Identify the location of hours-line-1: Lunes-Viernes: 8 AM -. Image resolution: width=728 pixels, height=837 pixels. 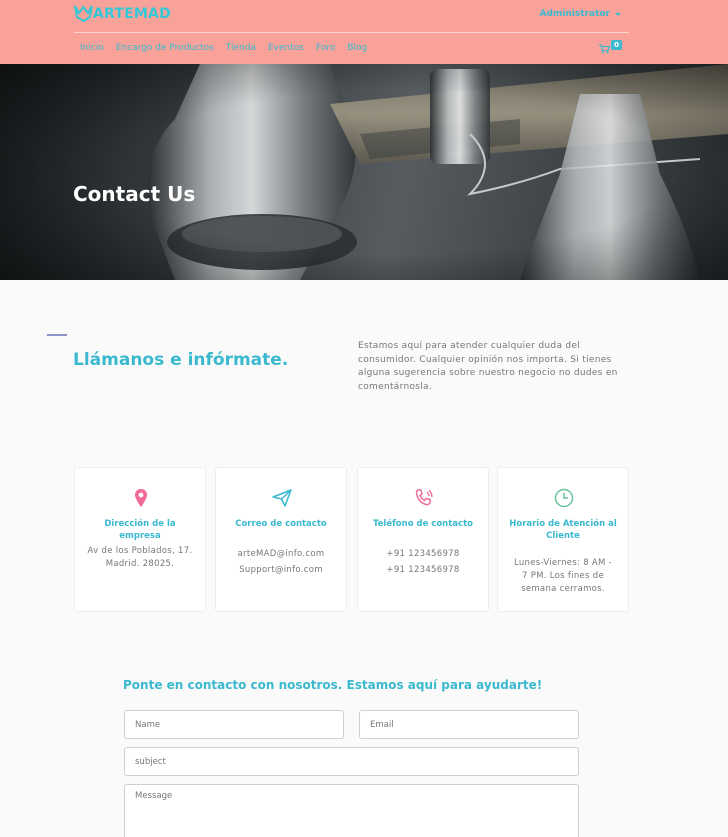
(563, 563).